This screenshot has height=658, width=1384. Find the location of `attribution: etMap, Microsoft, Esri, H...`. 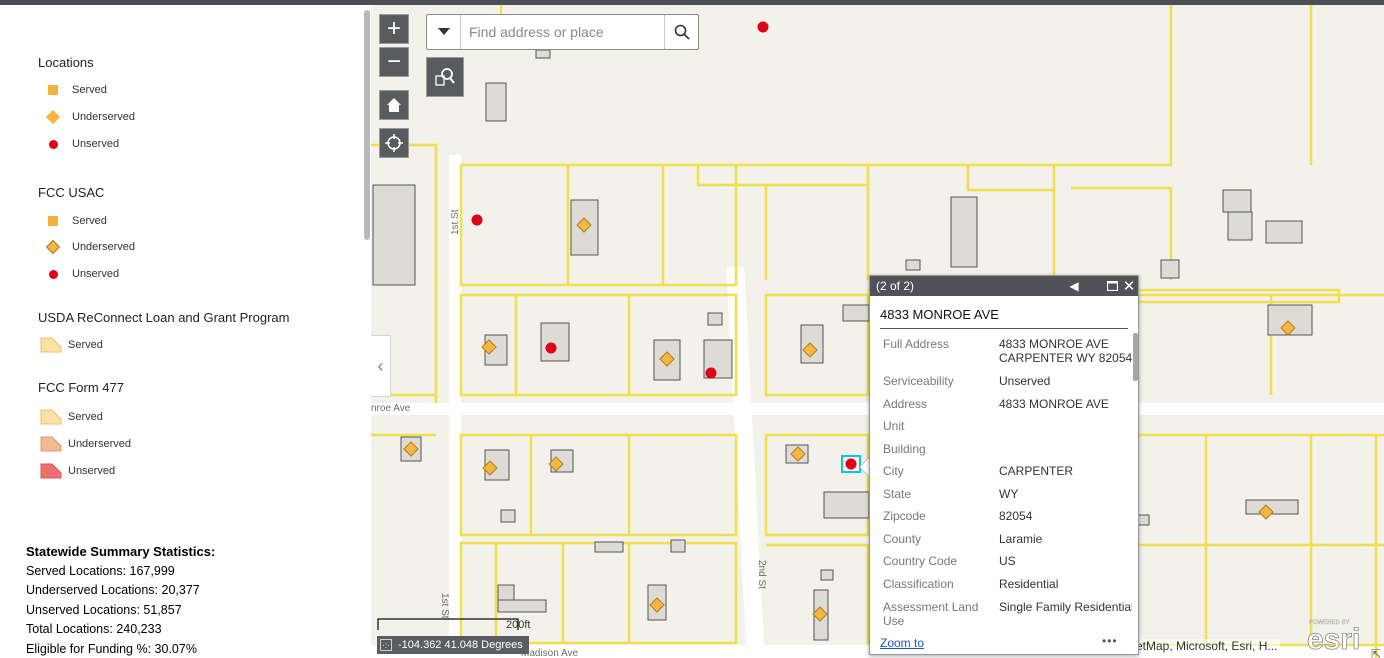

attribution: etMap, Microsoft, Esri, H... is located at coordinates (1207, 646).